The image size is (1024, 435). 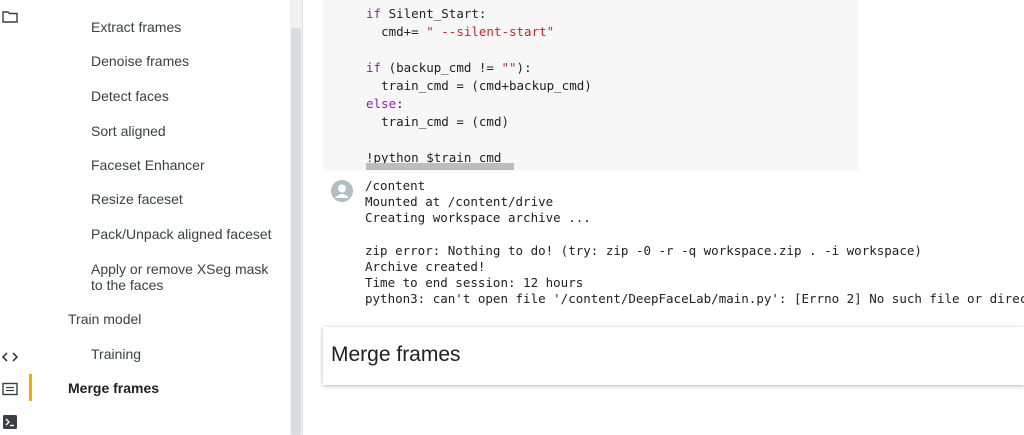 What do you see at coordinates (396, 354) in the screenshot?
I see `section-heading: Merge frames` at bounding box center [396, 354].